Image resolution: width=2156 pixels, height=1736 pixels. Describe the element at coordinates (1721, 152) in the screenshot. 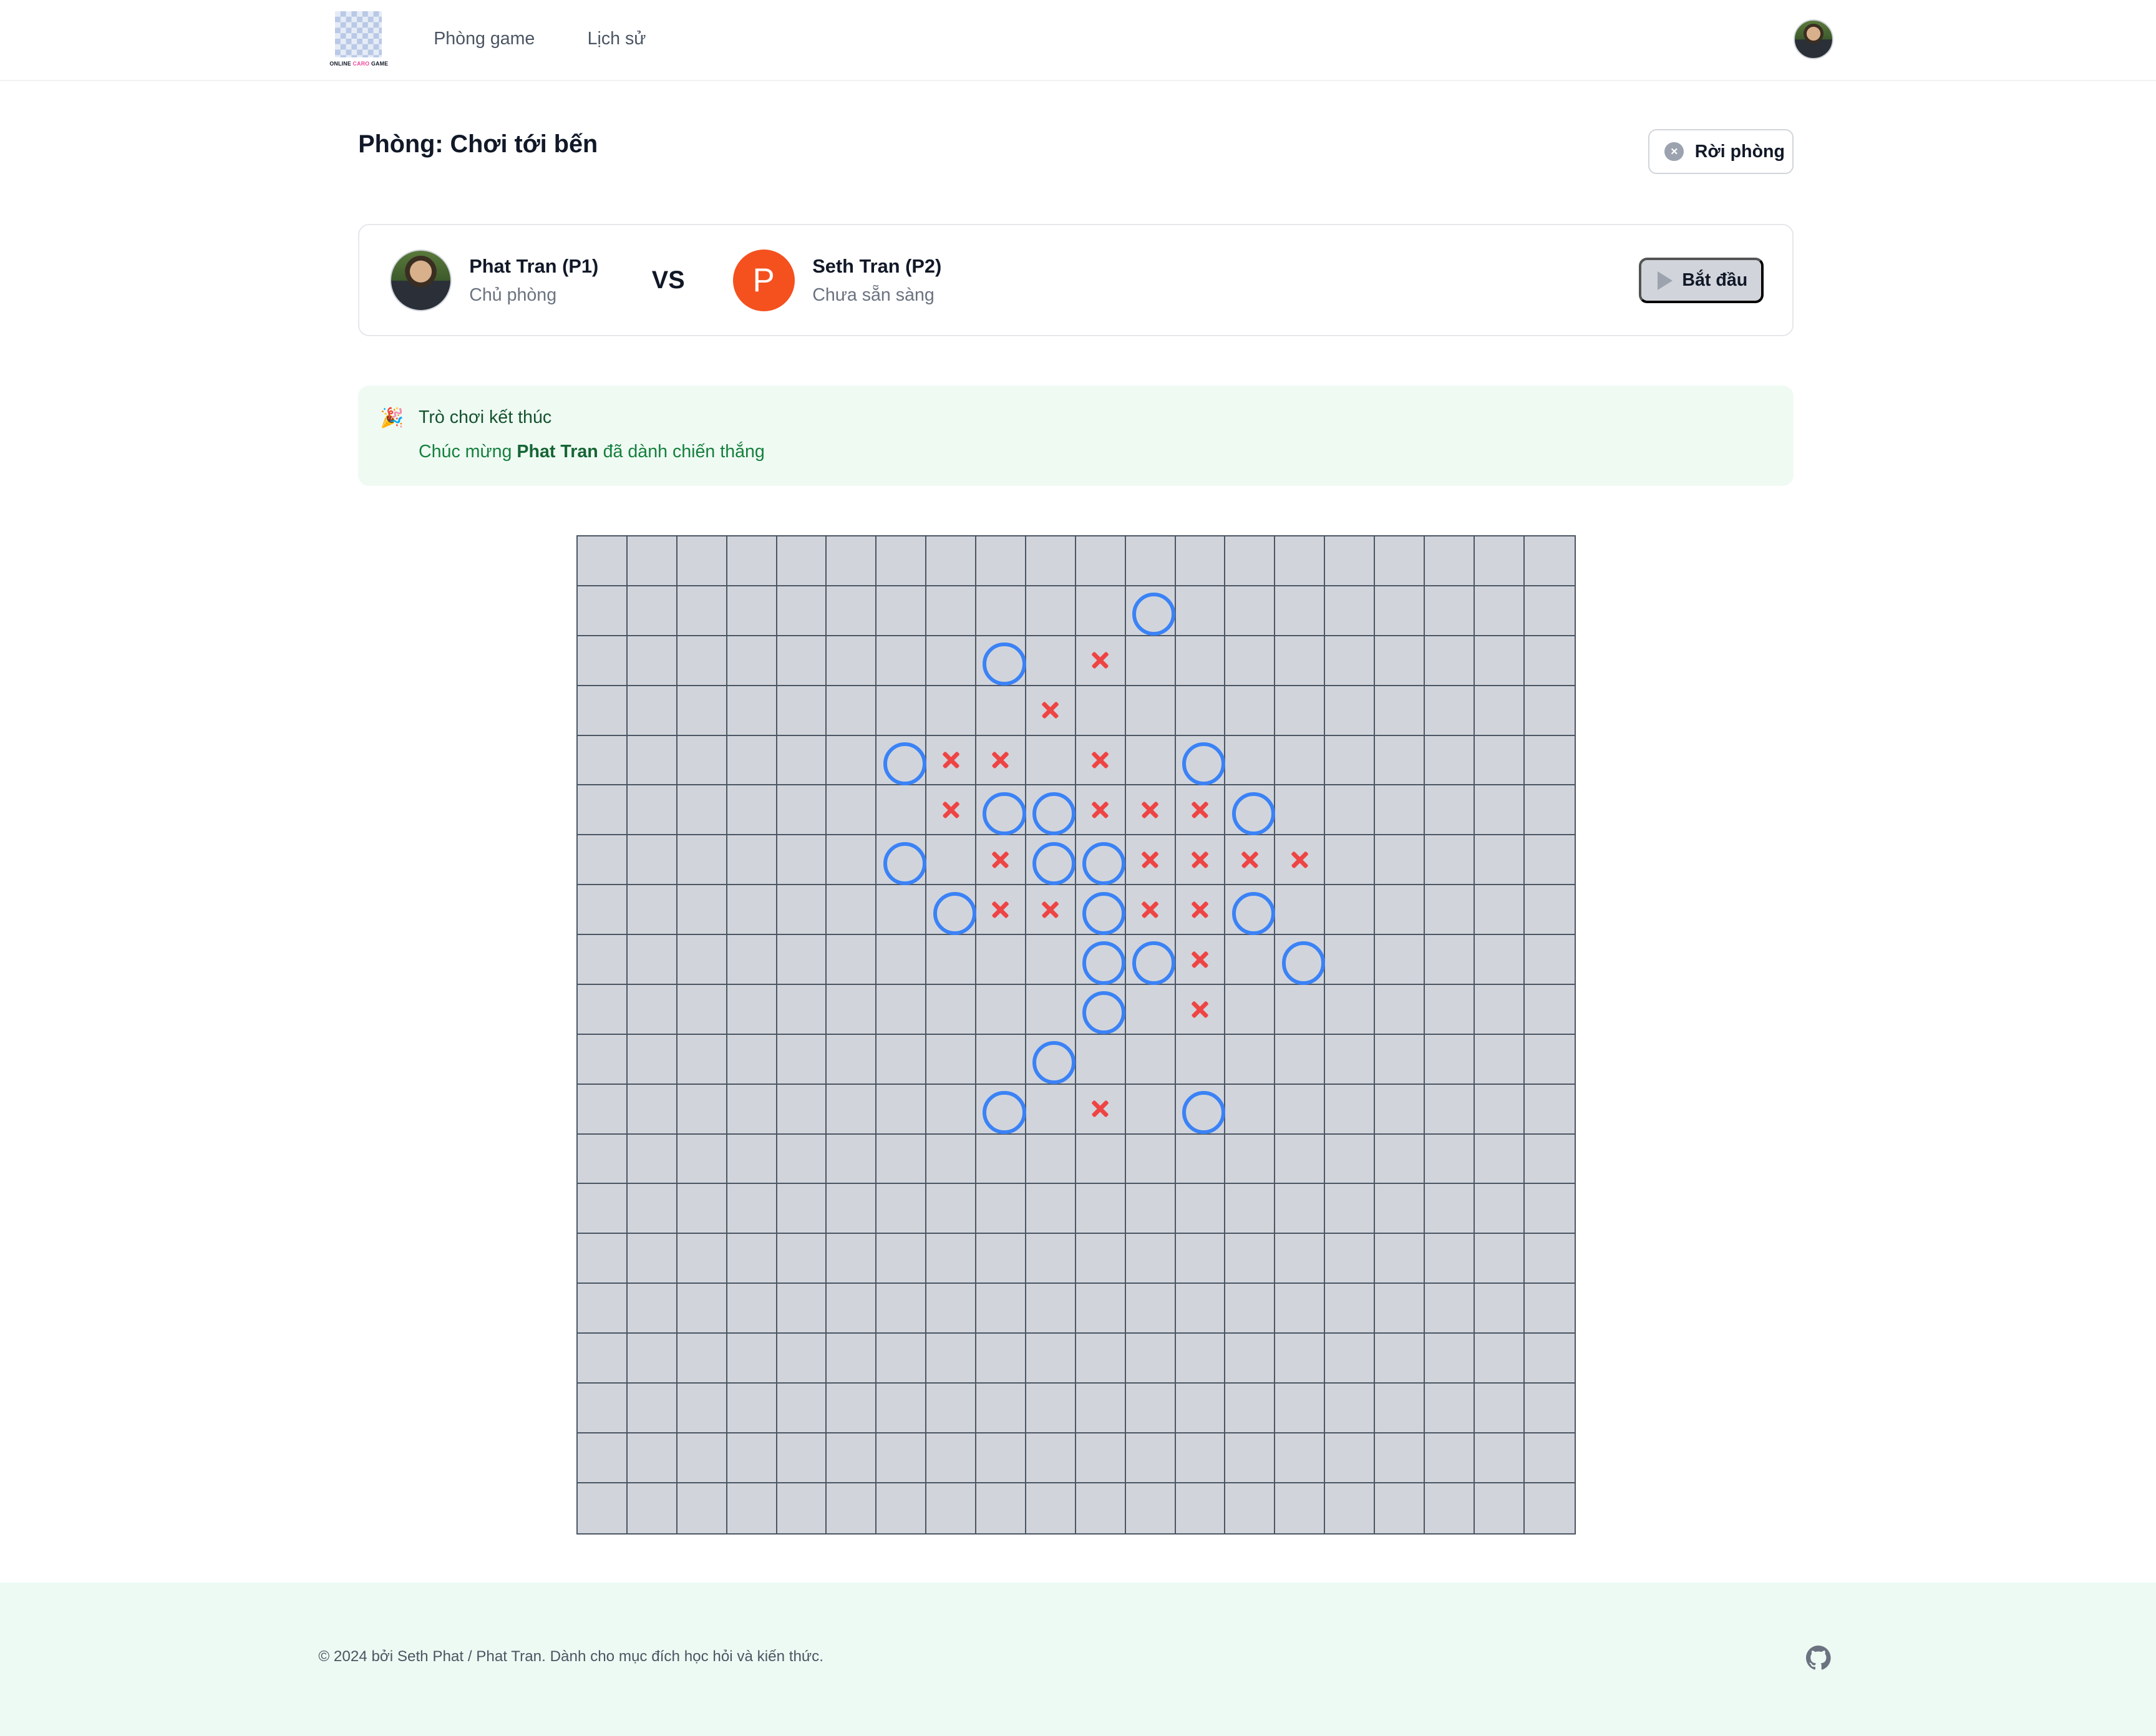

I see `leave-room-button: × Rời phòng` at that location.